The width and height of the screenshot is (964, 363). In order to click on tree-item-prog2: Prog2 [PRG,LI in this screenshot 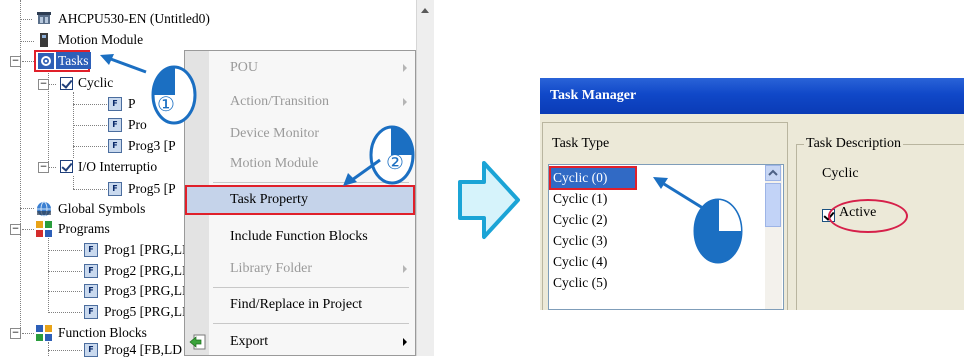, I will do `click(145, 271)`.